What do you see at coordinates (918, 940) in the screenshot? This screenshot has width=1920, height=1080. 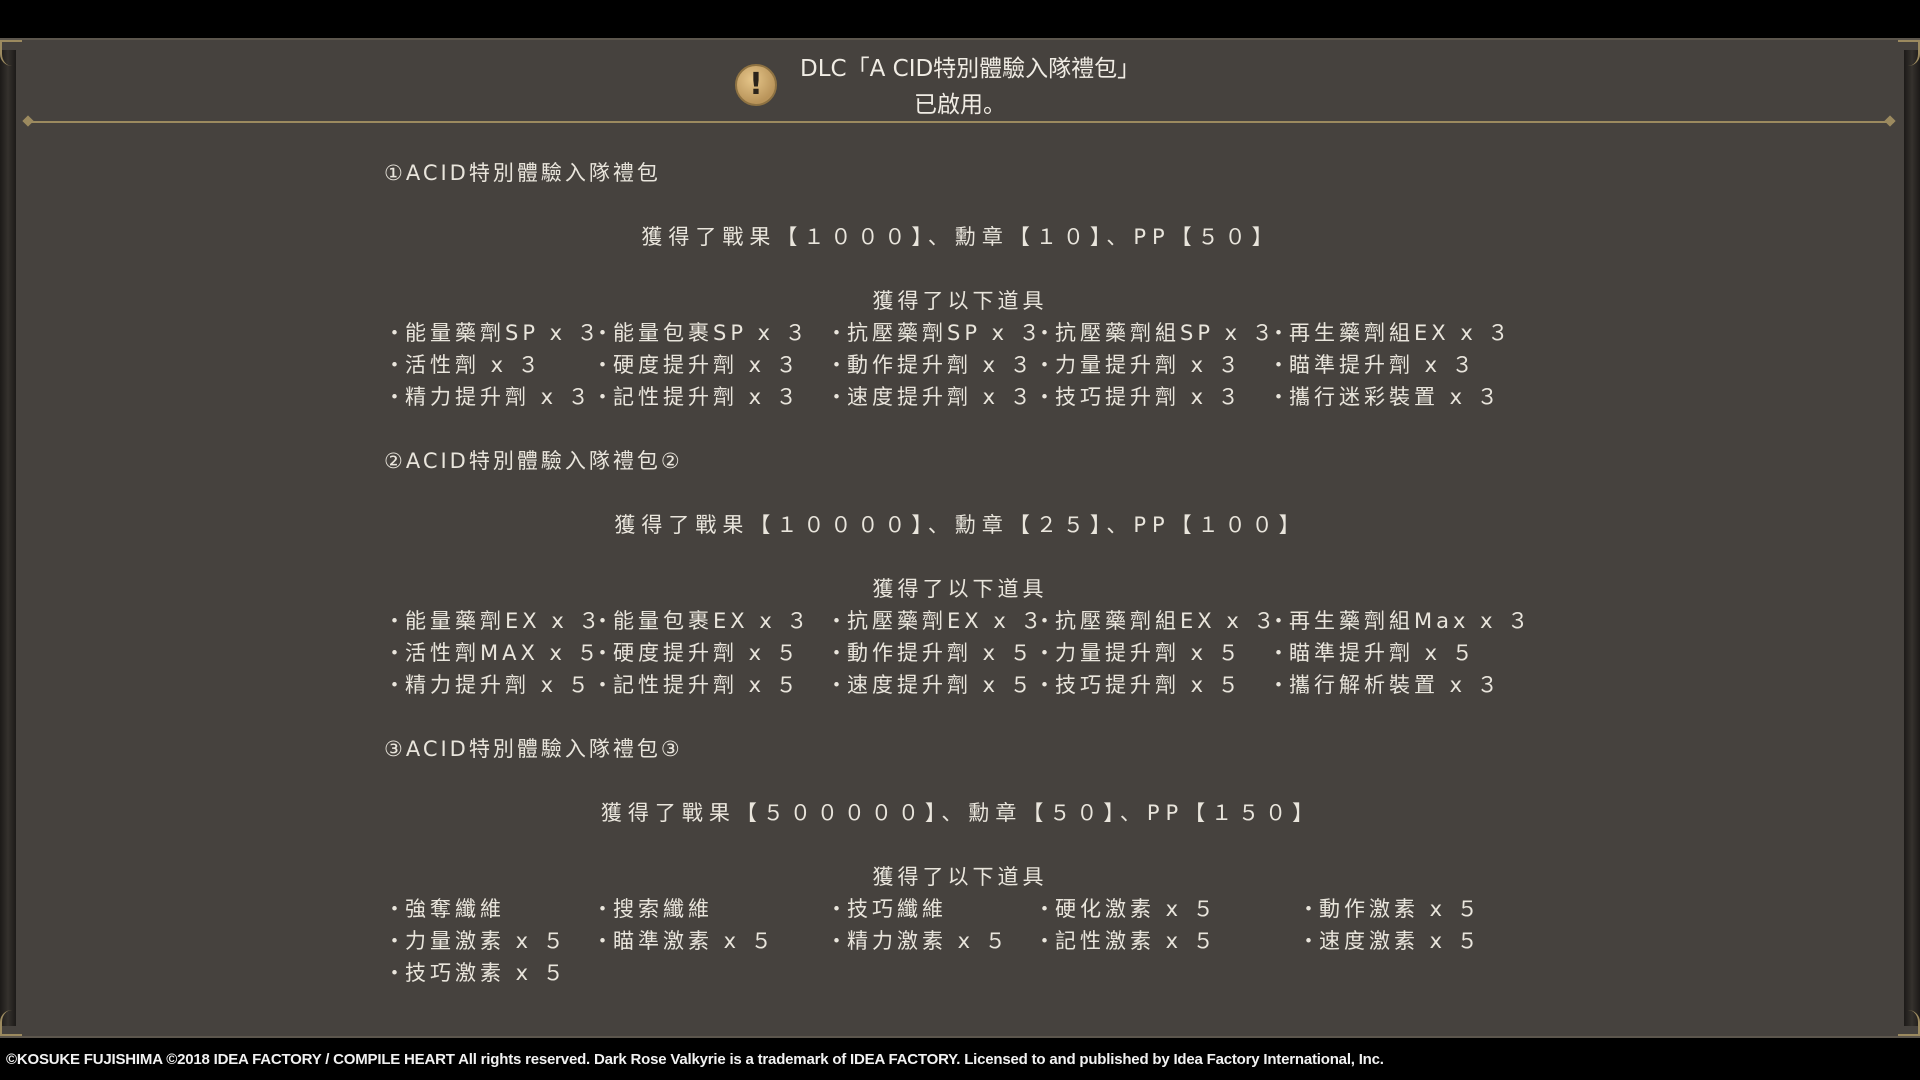 I see `reward-item: 精力激素 x ５` at bounding box center [918, 940].